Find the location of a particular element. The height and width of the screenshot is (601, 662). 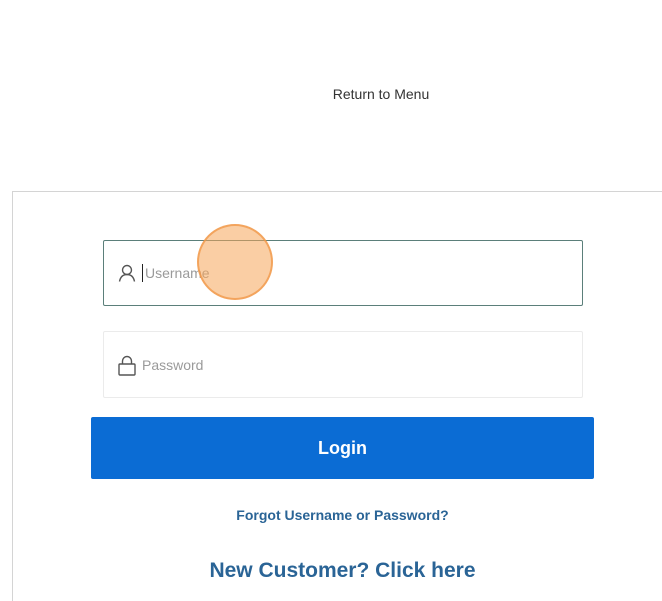

login-button: Login is located at coordinates (342, 448).